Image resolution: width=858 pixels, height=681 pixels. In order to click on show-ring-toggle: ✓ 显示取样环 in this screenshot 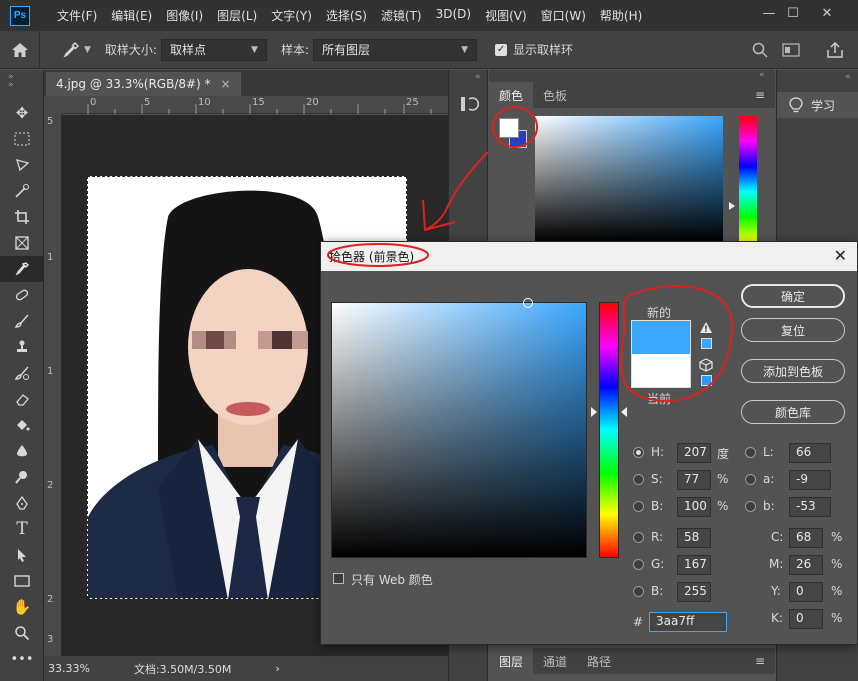, I will do `click(534, 49)`.